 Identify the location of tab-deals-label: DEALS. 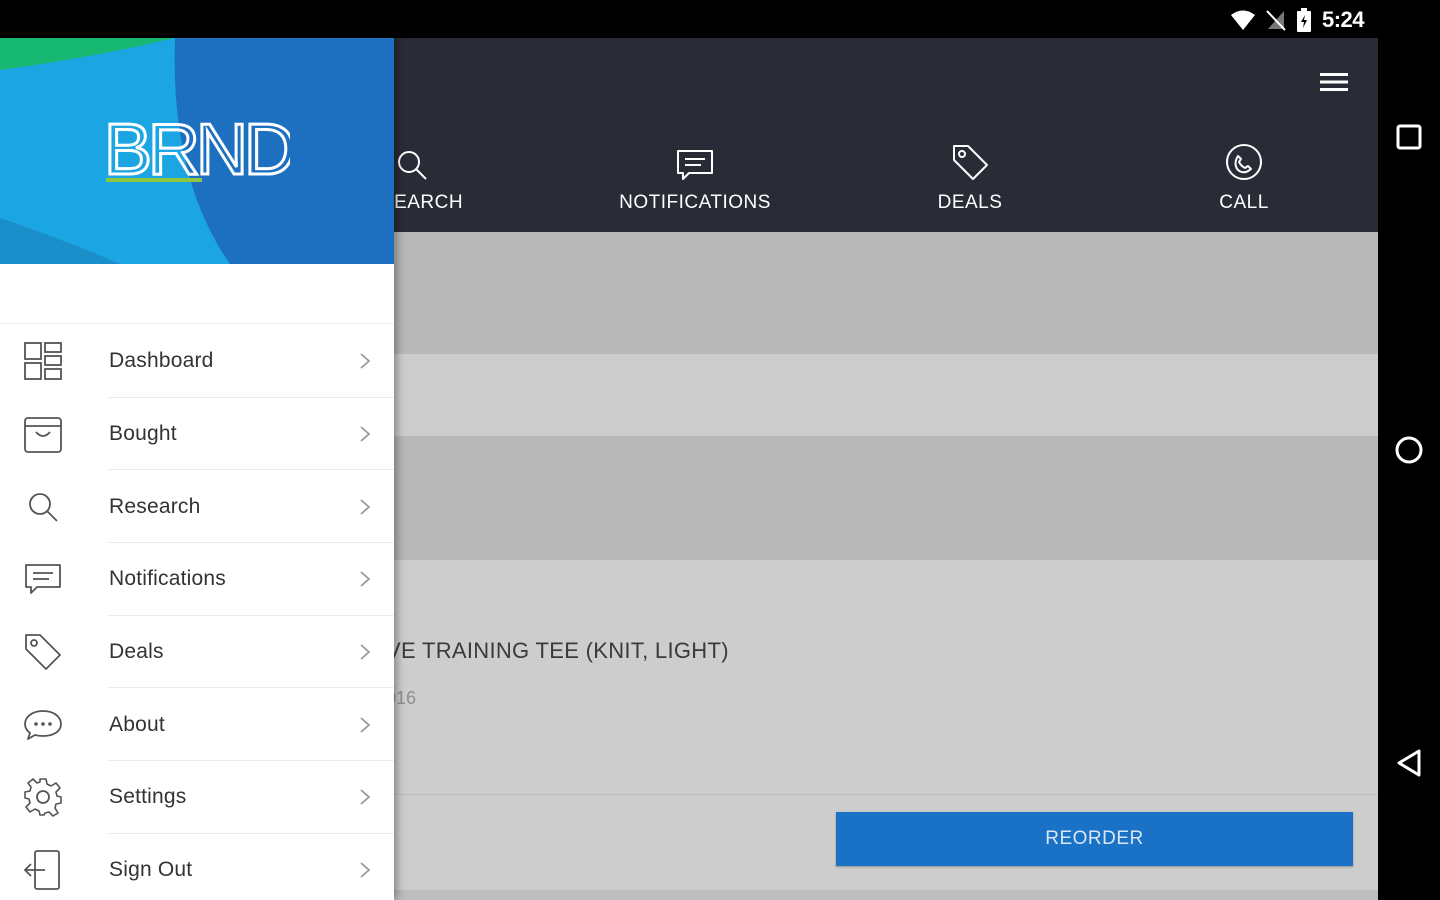
(970, 202).